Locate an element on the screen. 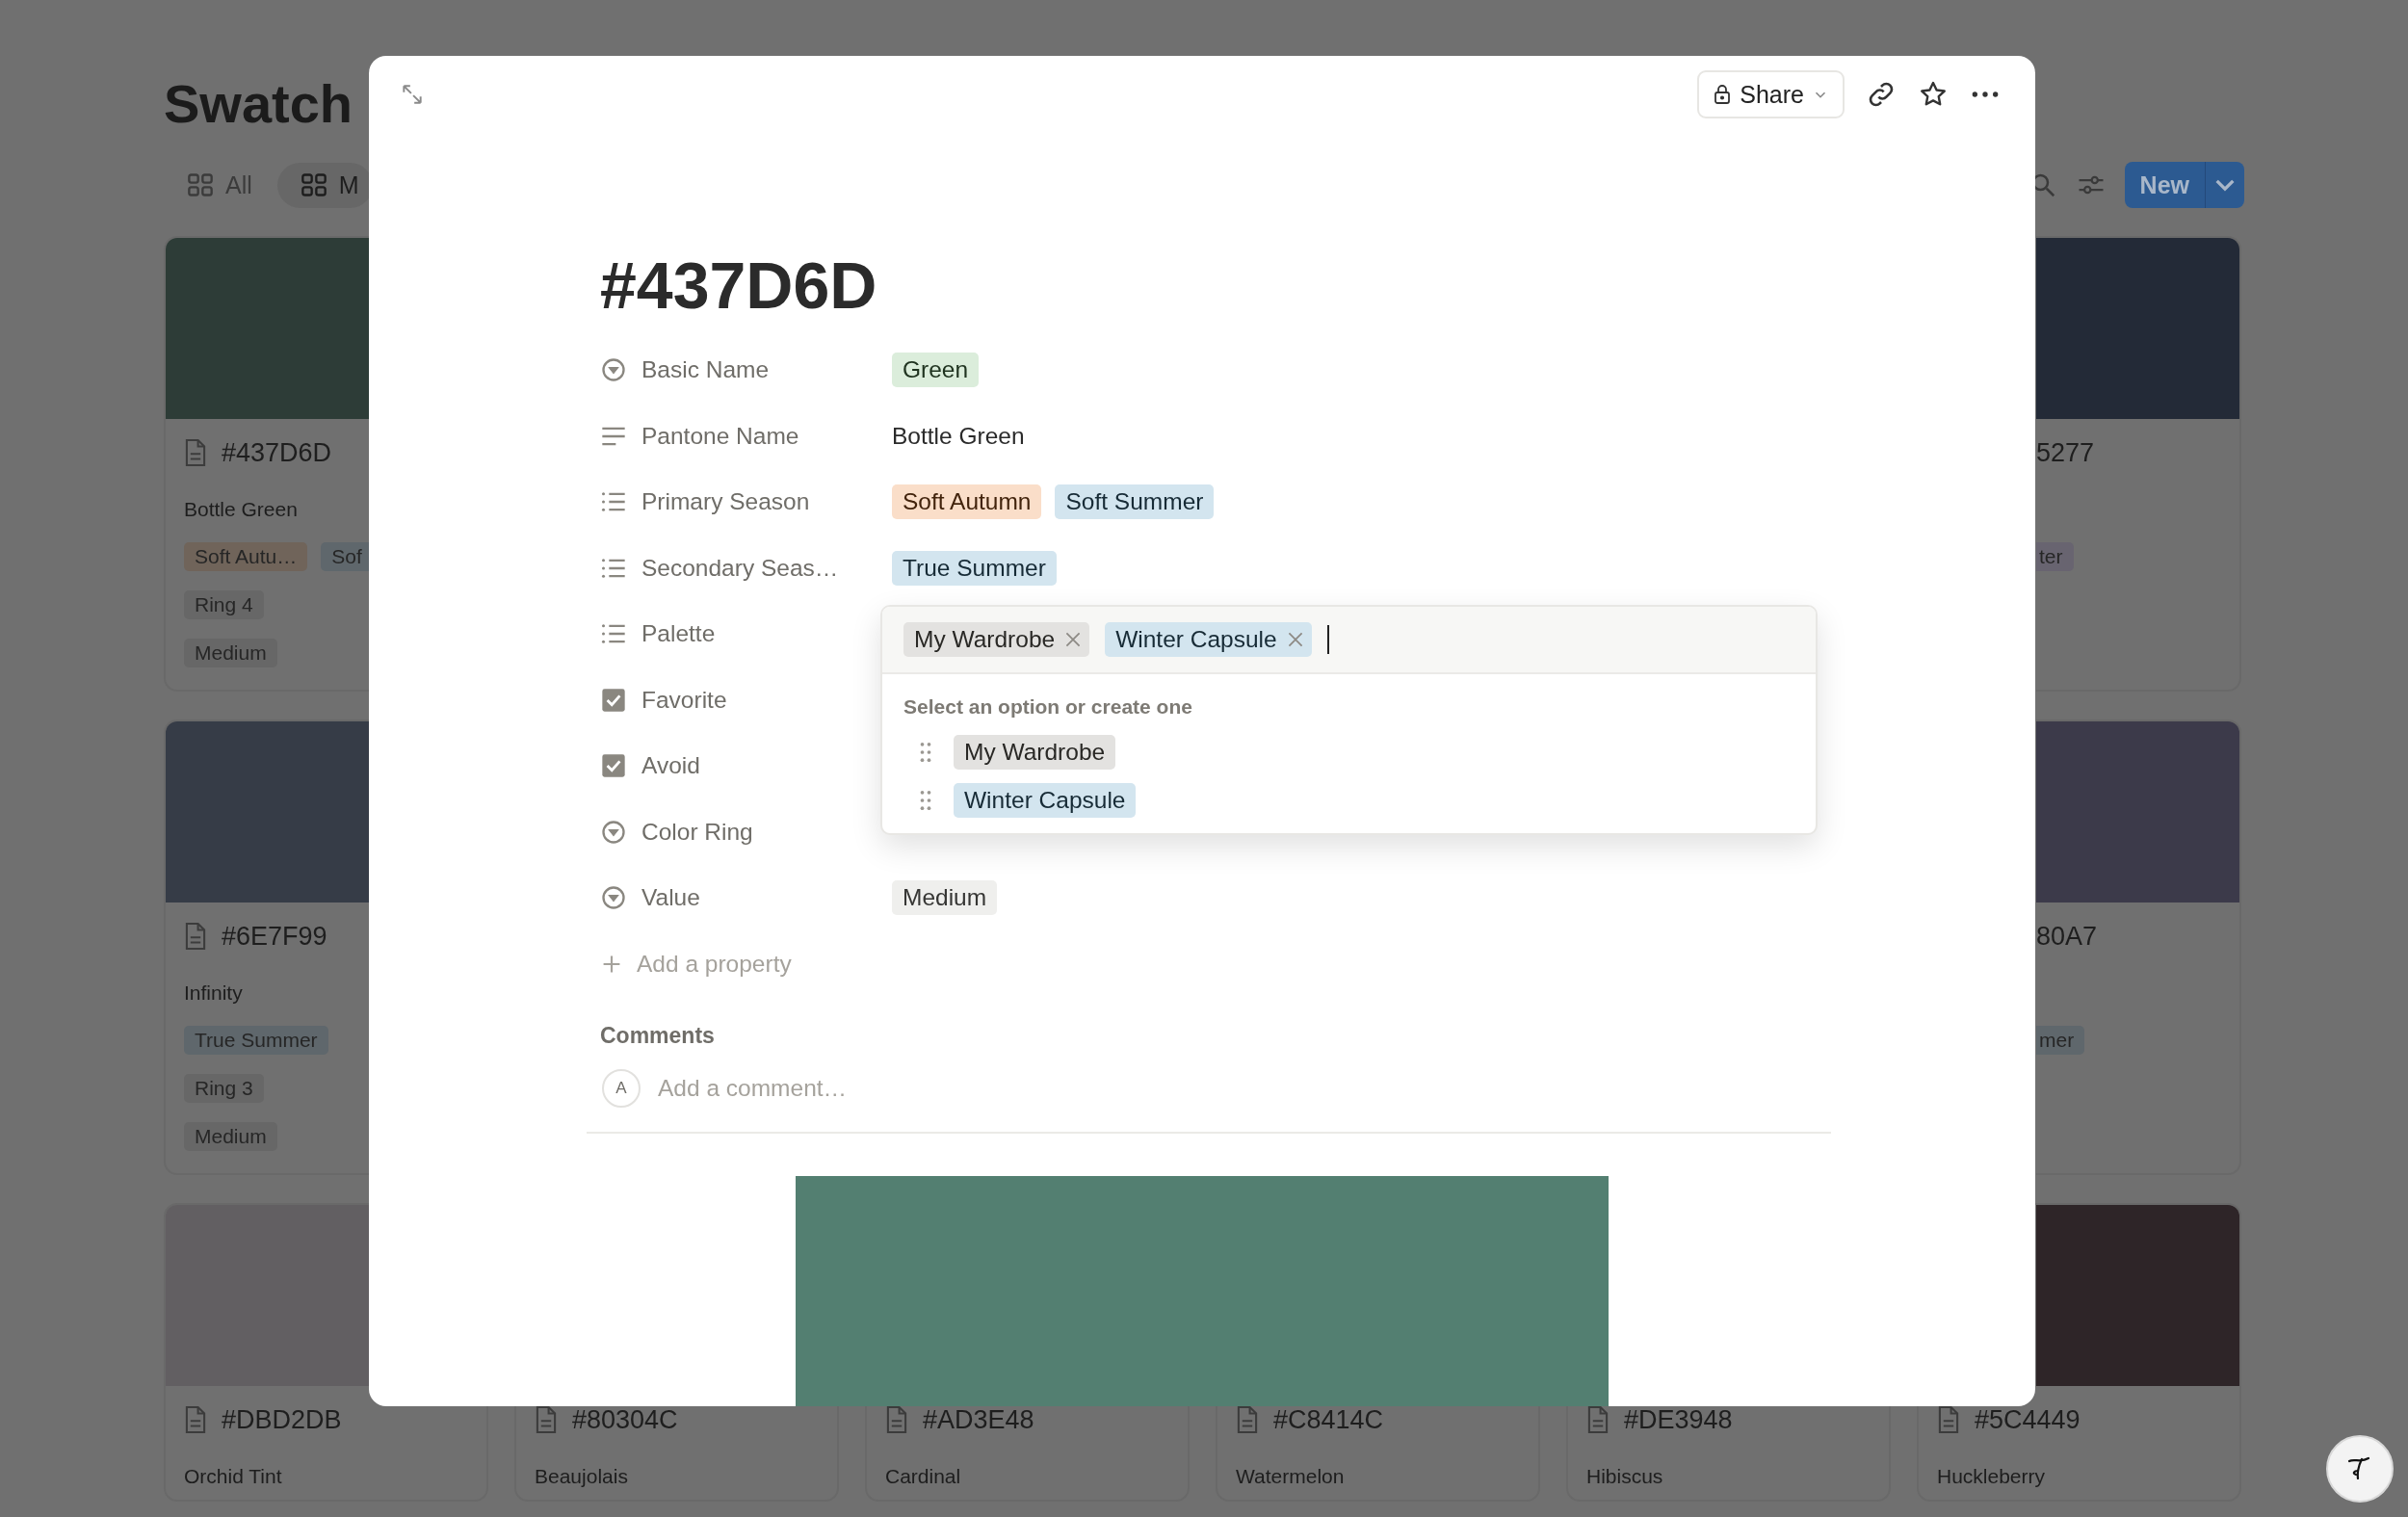 Image resolution: width=2408 pixels, height=1517 pixels. card: #6E7F99 Infinity True Summer Ring 3 Medium is located at coordinates (266, 947).